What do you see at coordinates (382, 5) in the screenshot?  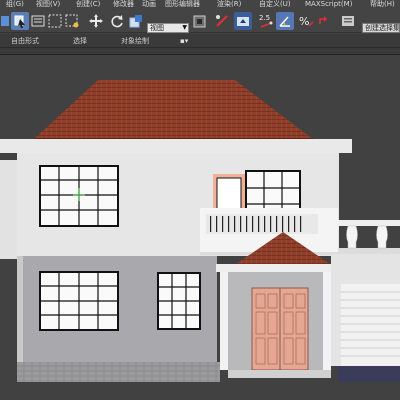 I see `menu-help: 帮助(H)` at bounding box center [382, 5].